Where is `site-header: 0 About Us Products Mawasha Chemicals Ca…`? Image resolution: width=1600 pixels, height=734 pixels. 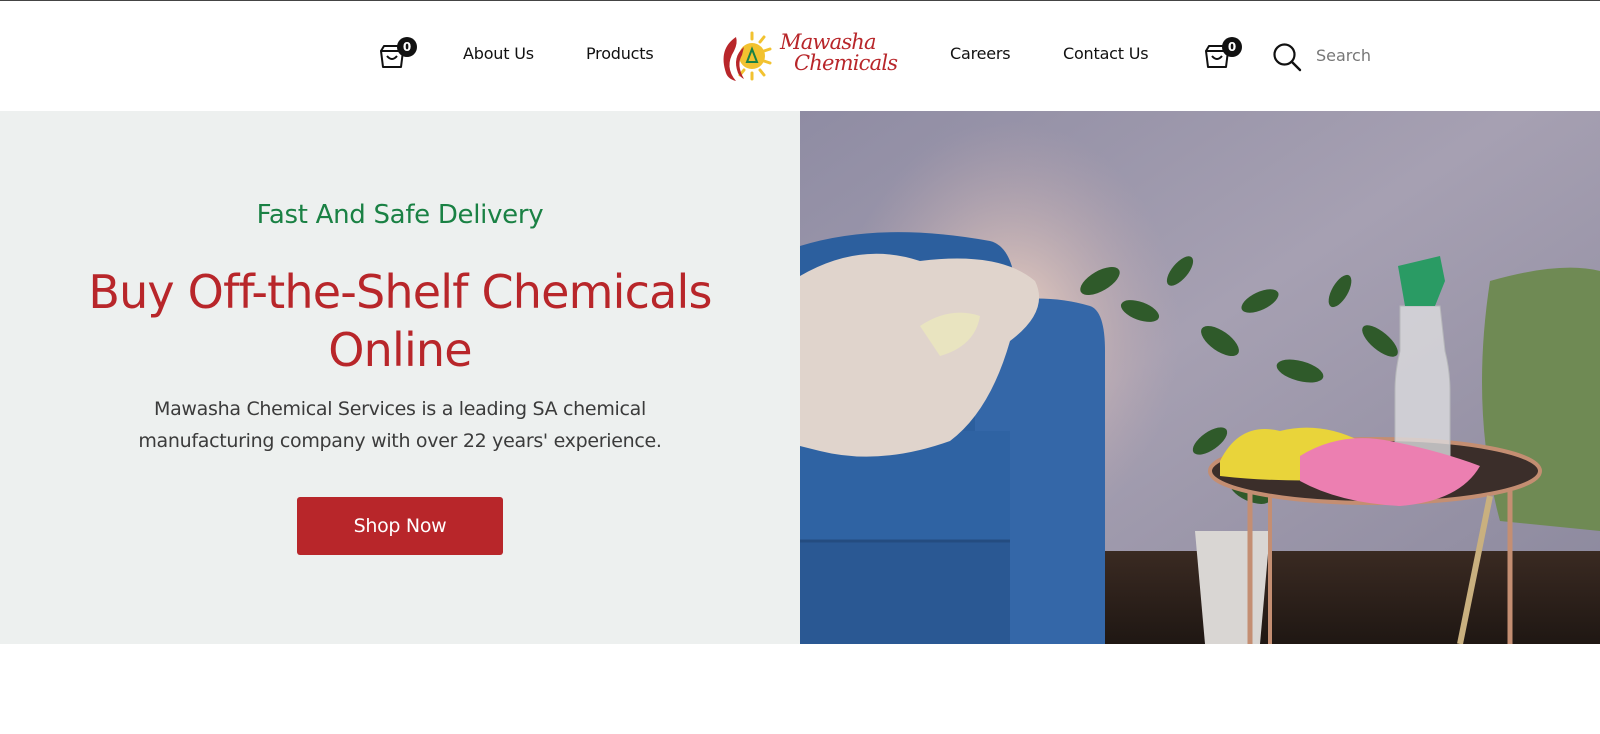
site-header: 0 About Us Products Mawasha Chemicals Ca… is located at coordinates (800, 56).